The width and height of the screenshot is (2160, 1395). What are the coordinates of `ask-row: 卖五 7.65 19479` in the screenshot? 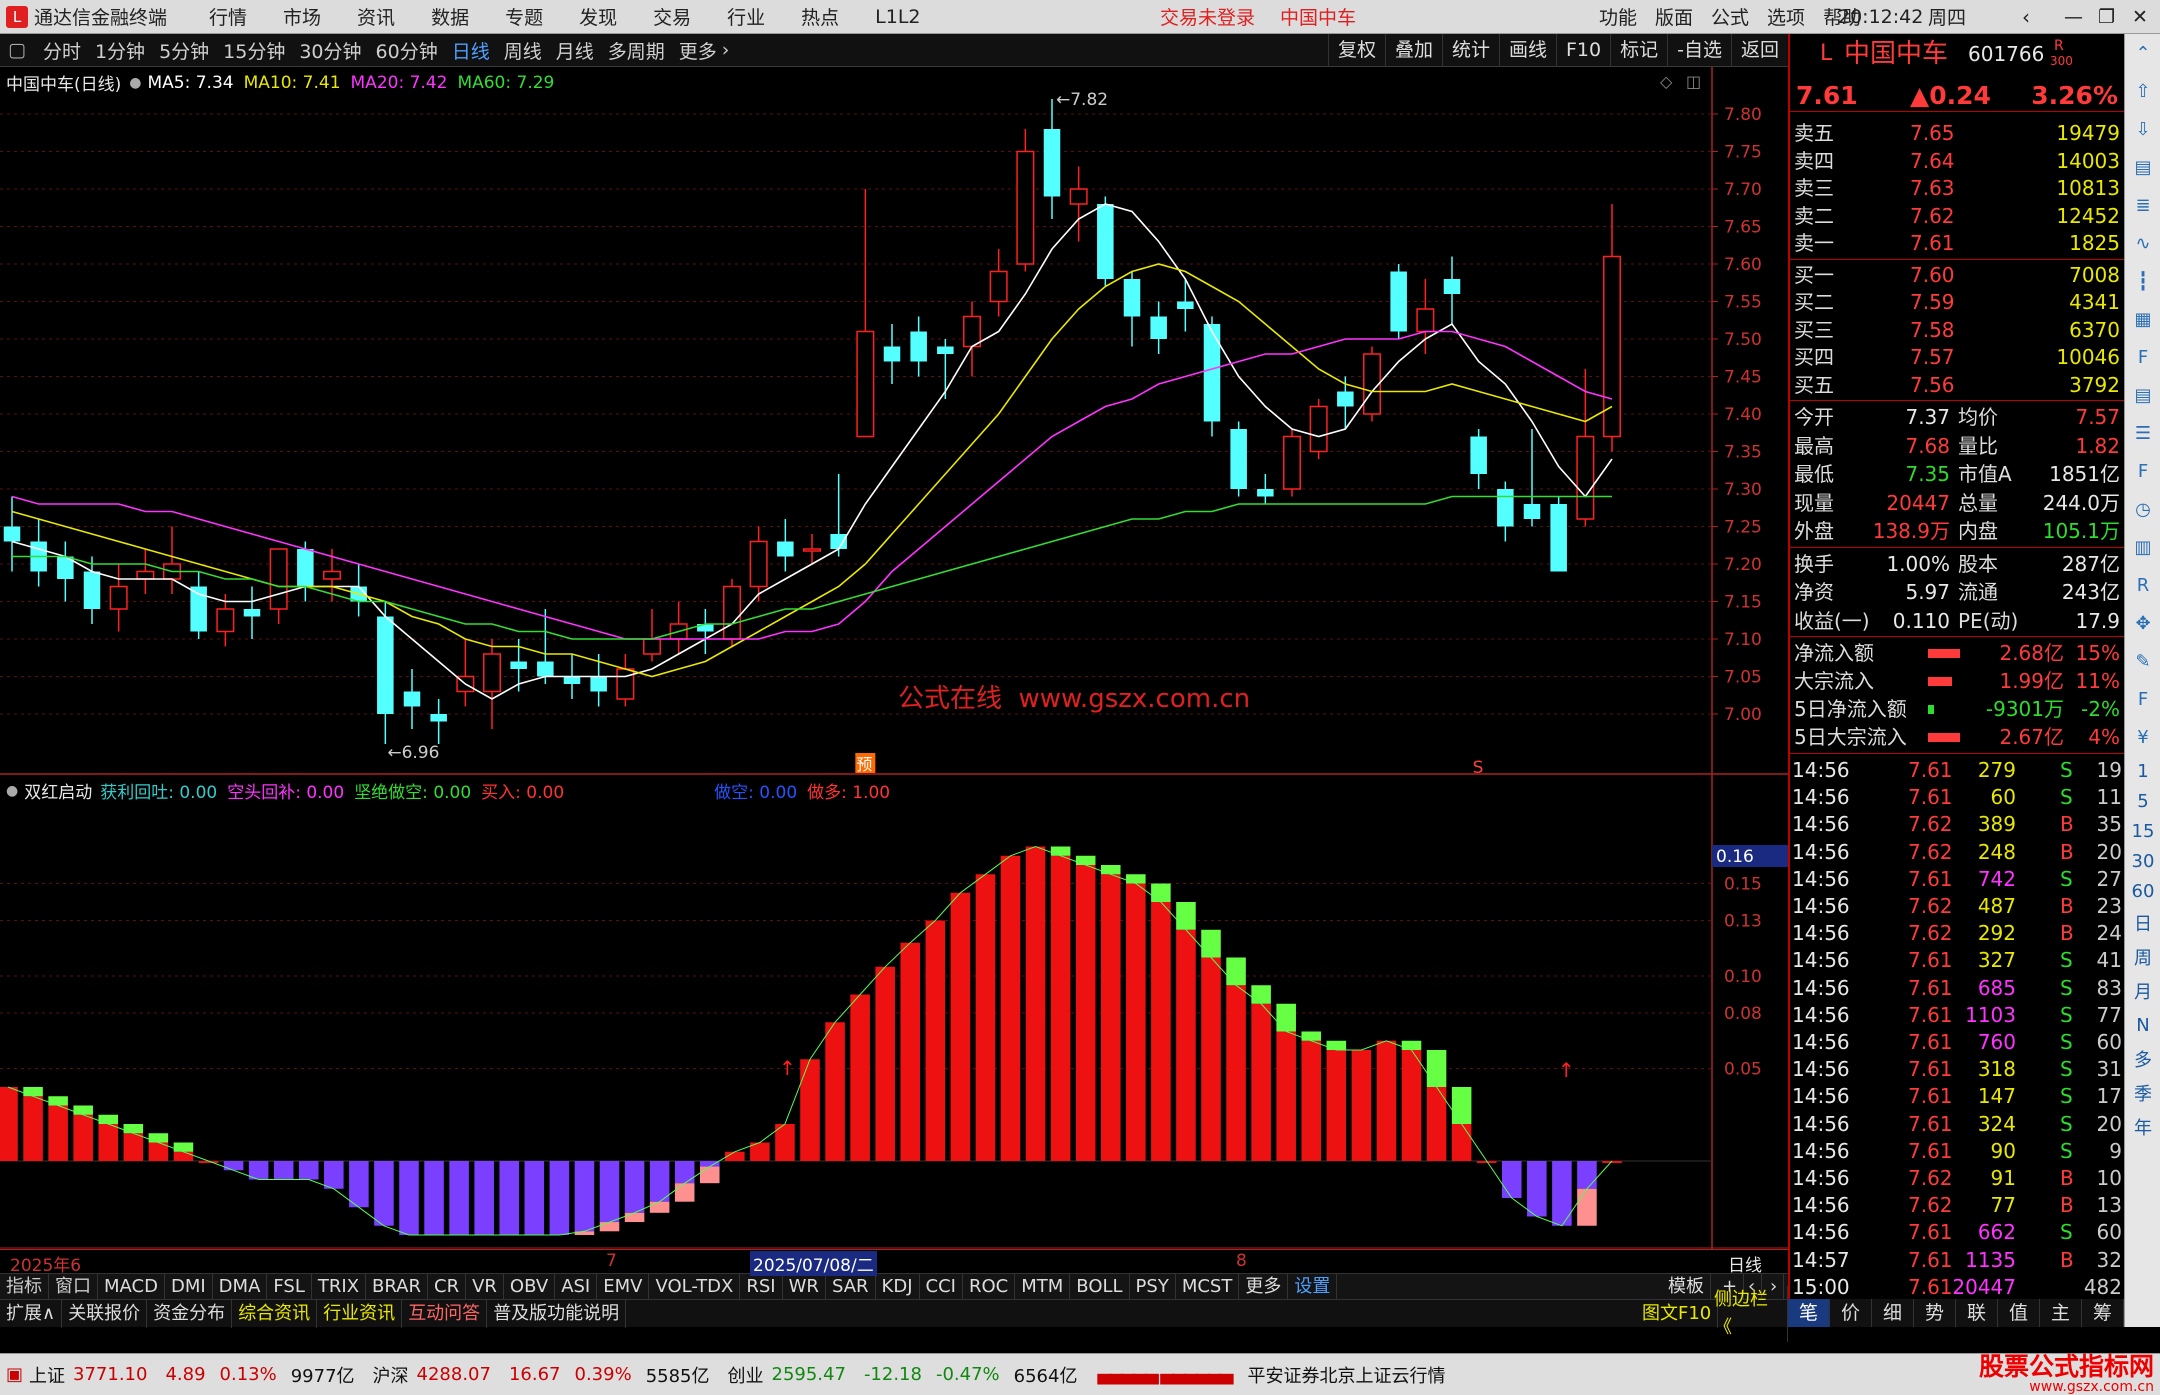 It's located at (1958, 133).